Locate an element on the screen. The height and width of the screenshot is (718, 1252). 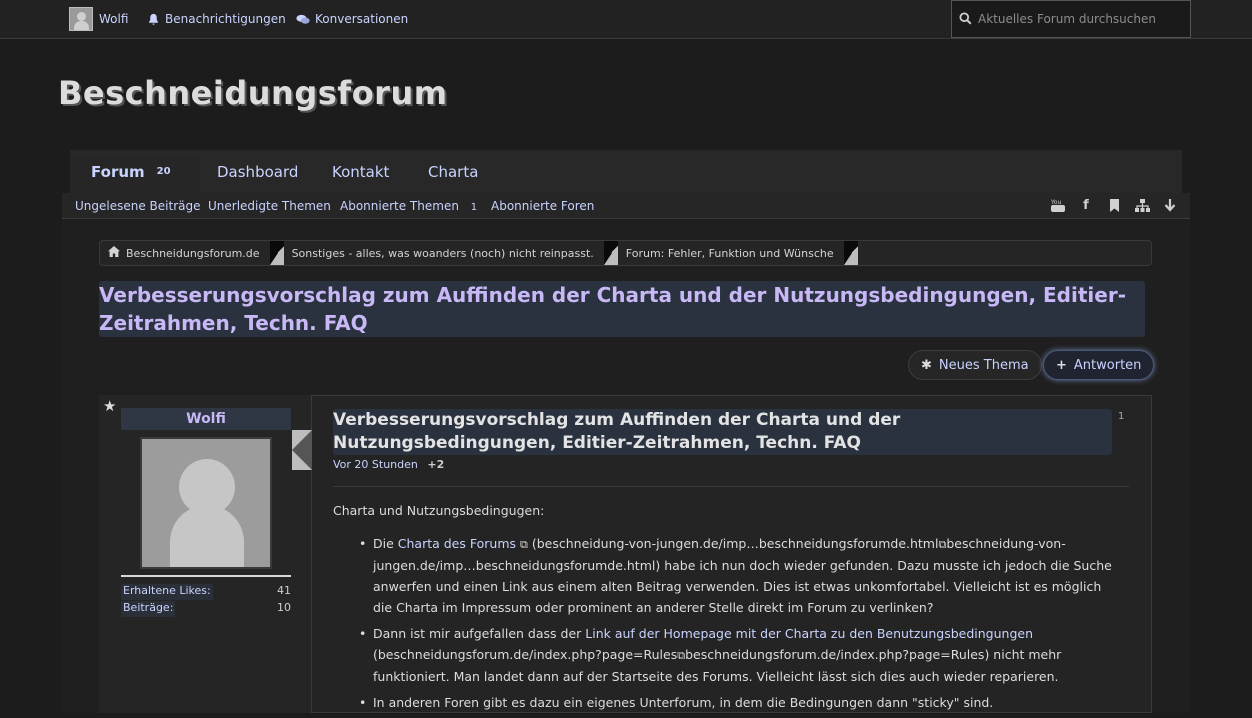
new-thread-button: ✱ Neues Thema is located at coordinates (975, 365).